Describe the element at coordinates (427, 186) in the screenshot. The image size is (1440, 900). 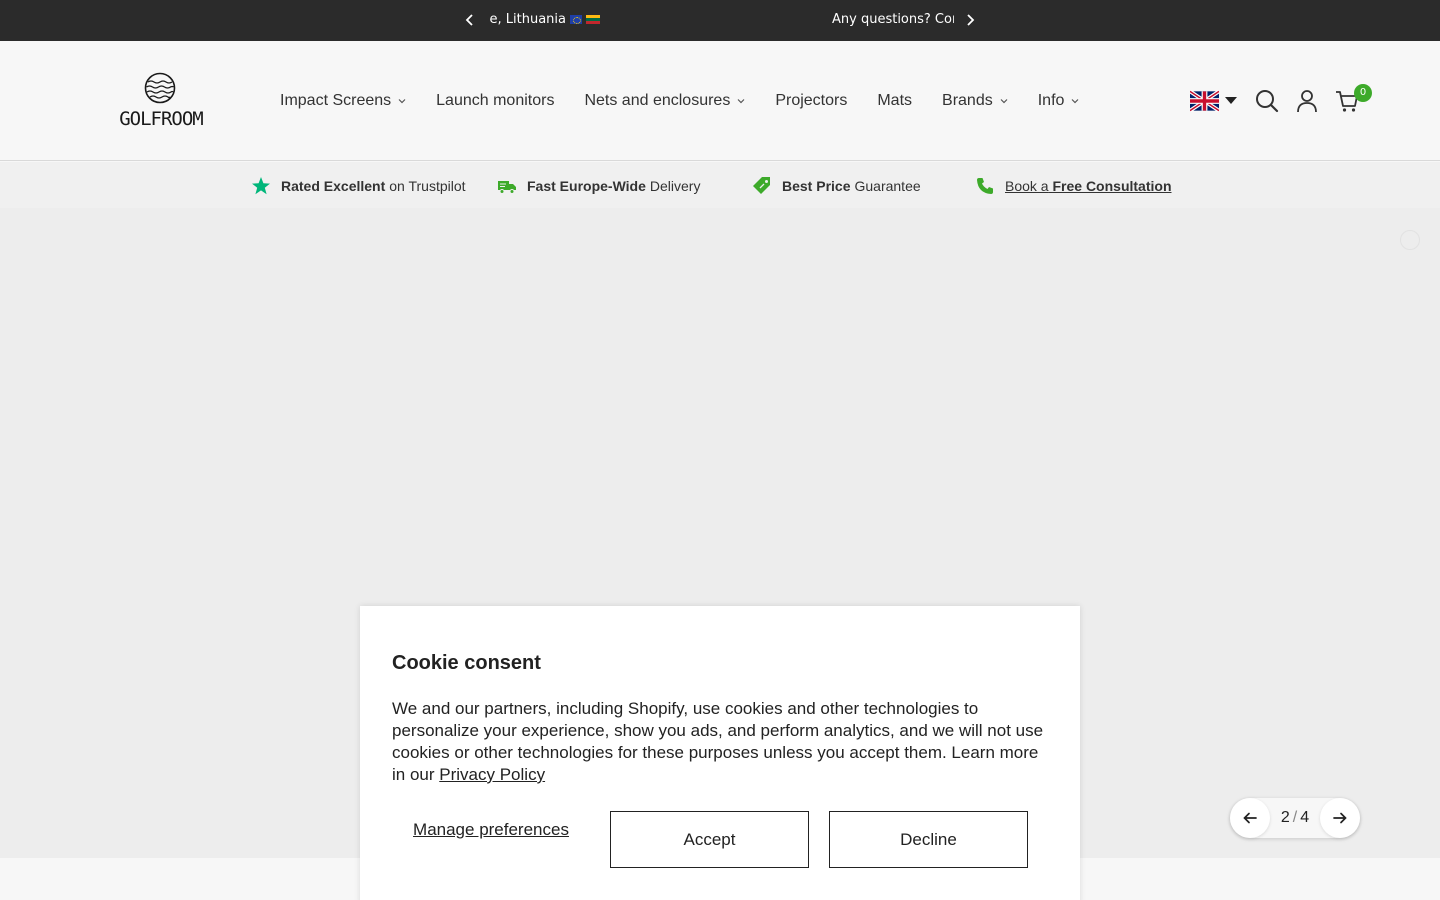
I see `usp-trustpilot-text: on Trustpilot` at that location.